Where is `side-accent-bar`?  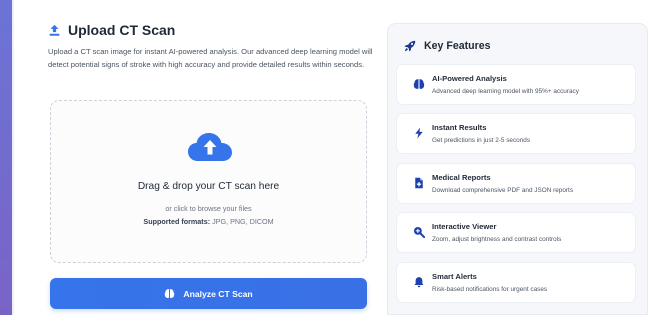 side-accent-bar is located at coordinates (6, 157).